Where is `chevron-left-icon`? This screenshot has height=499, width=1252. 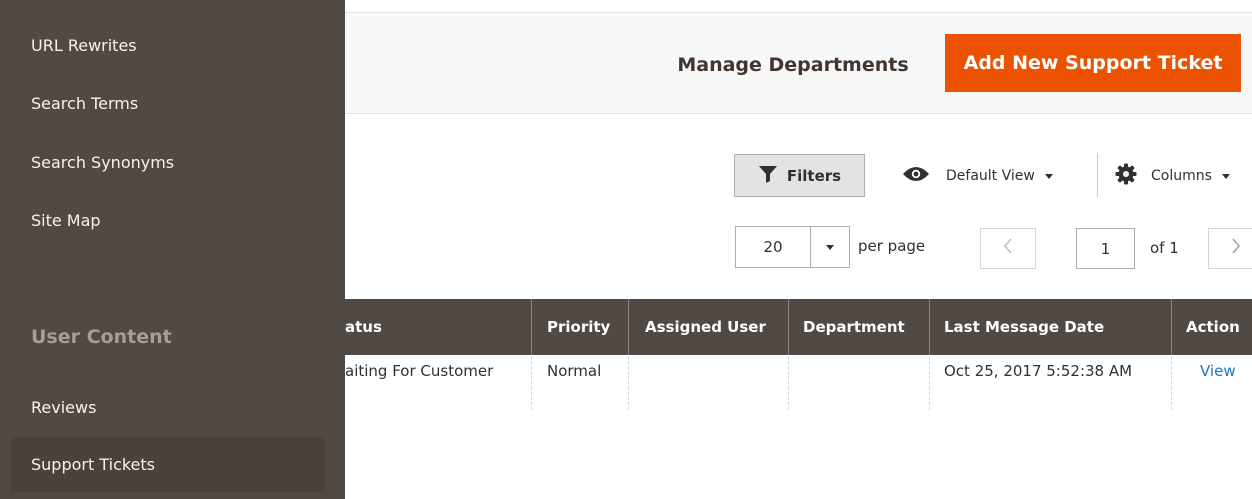 chevron-left-icon is located at coordinates (1008, 248).